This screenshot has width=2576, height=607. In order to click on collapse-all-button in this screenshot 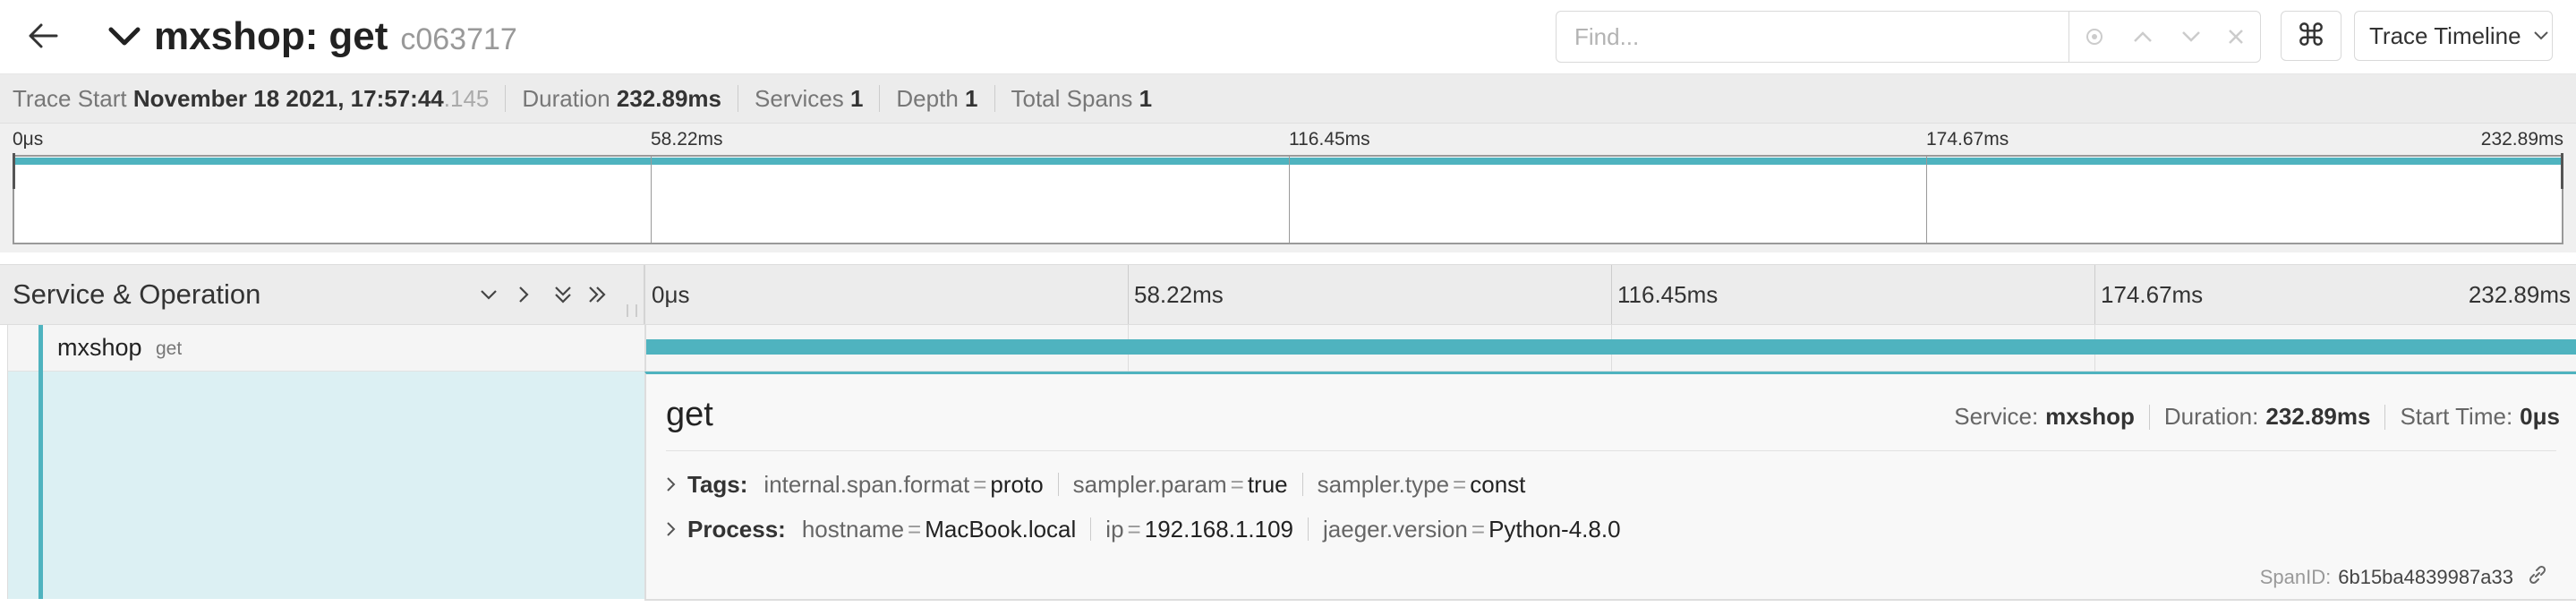, I will do `click(563, 294)`.